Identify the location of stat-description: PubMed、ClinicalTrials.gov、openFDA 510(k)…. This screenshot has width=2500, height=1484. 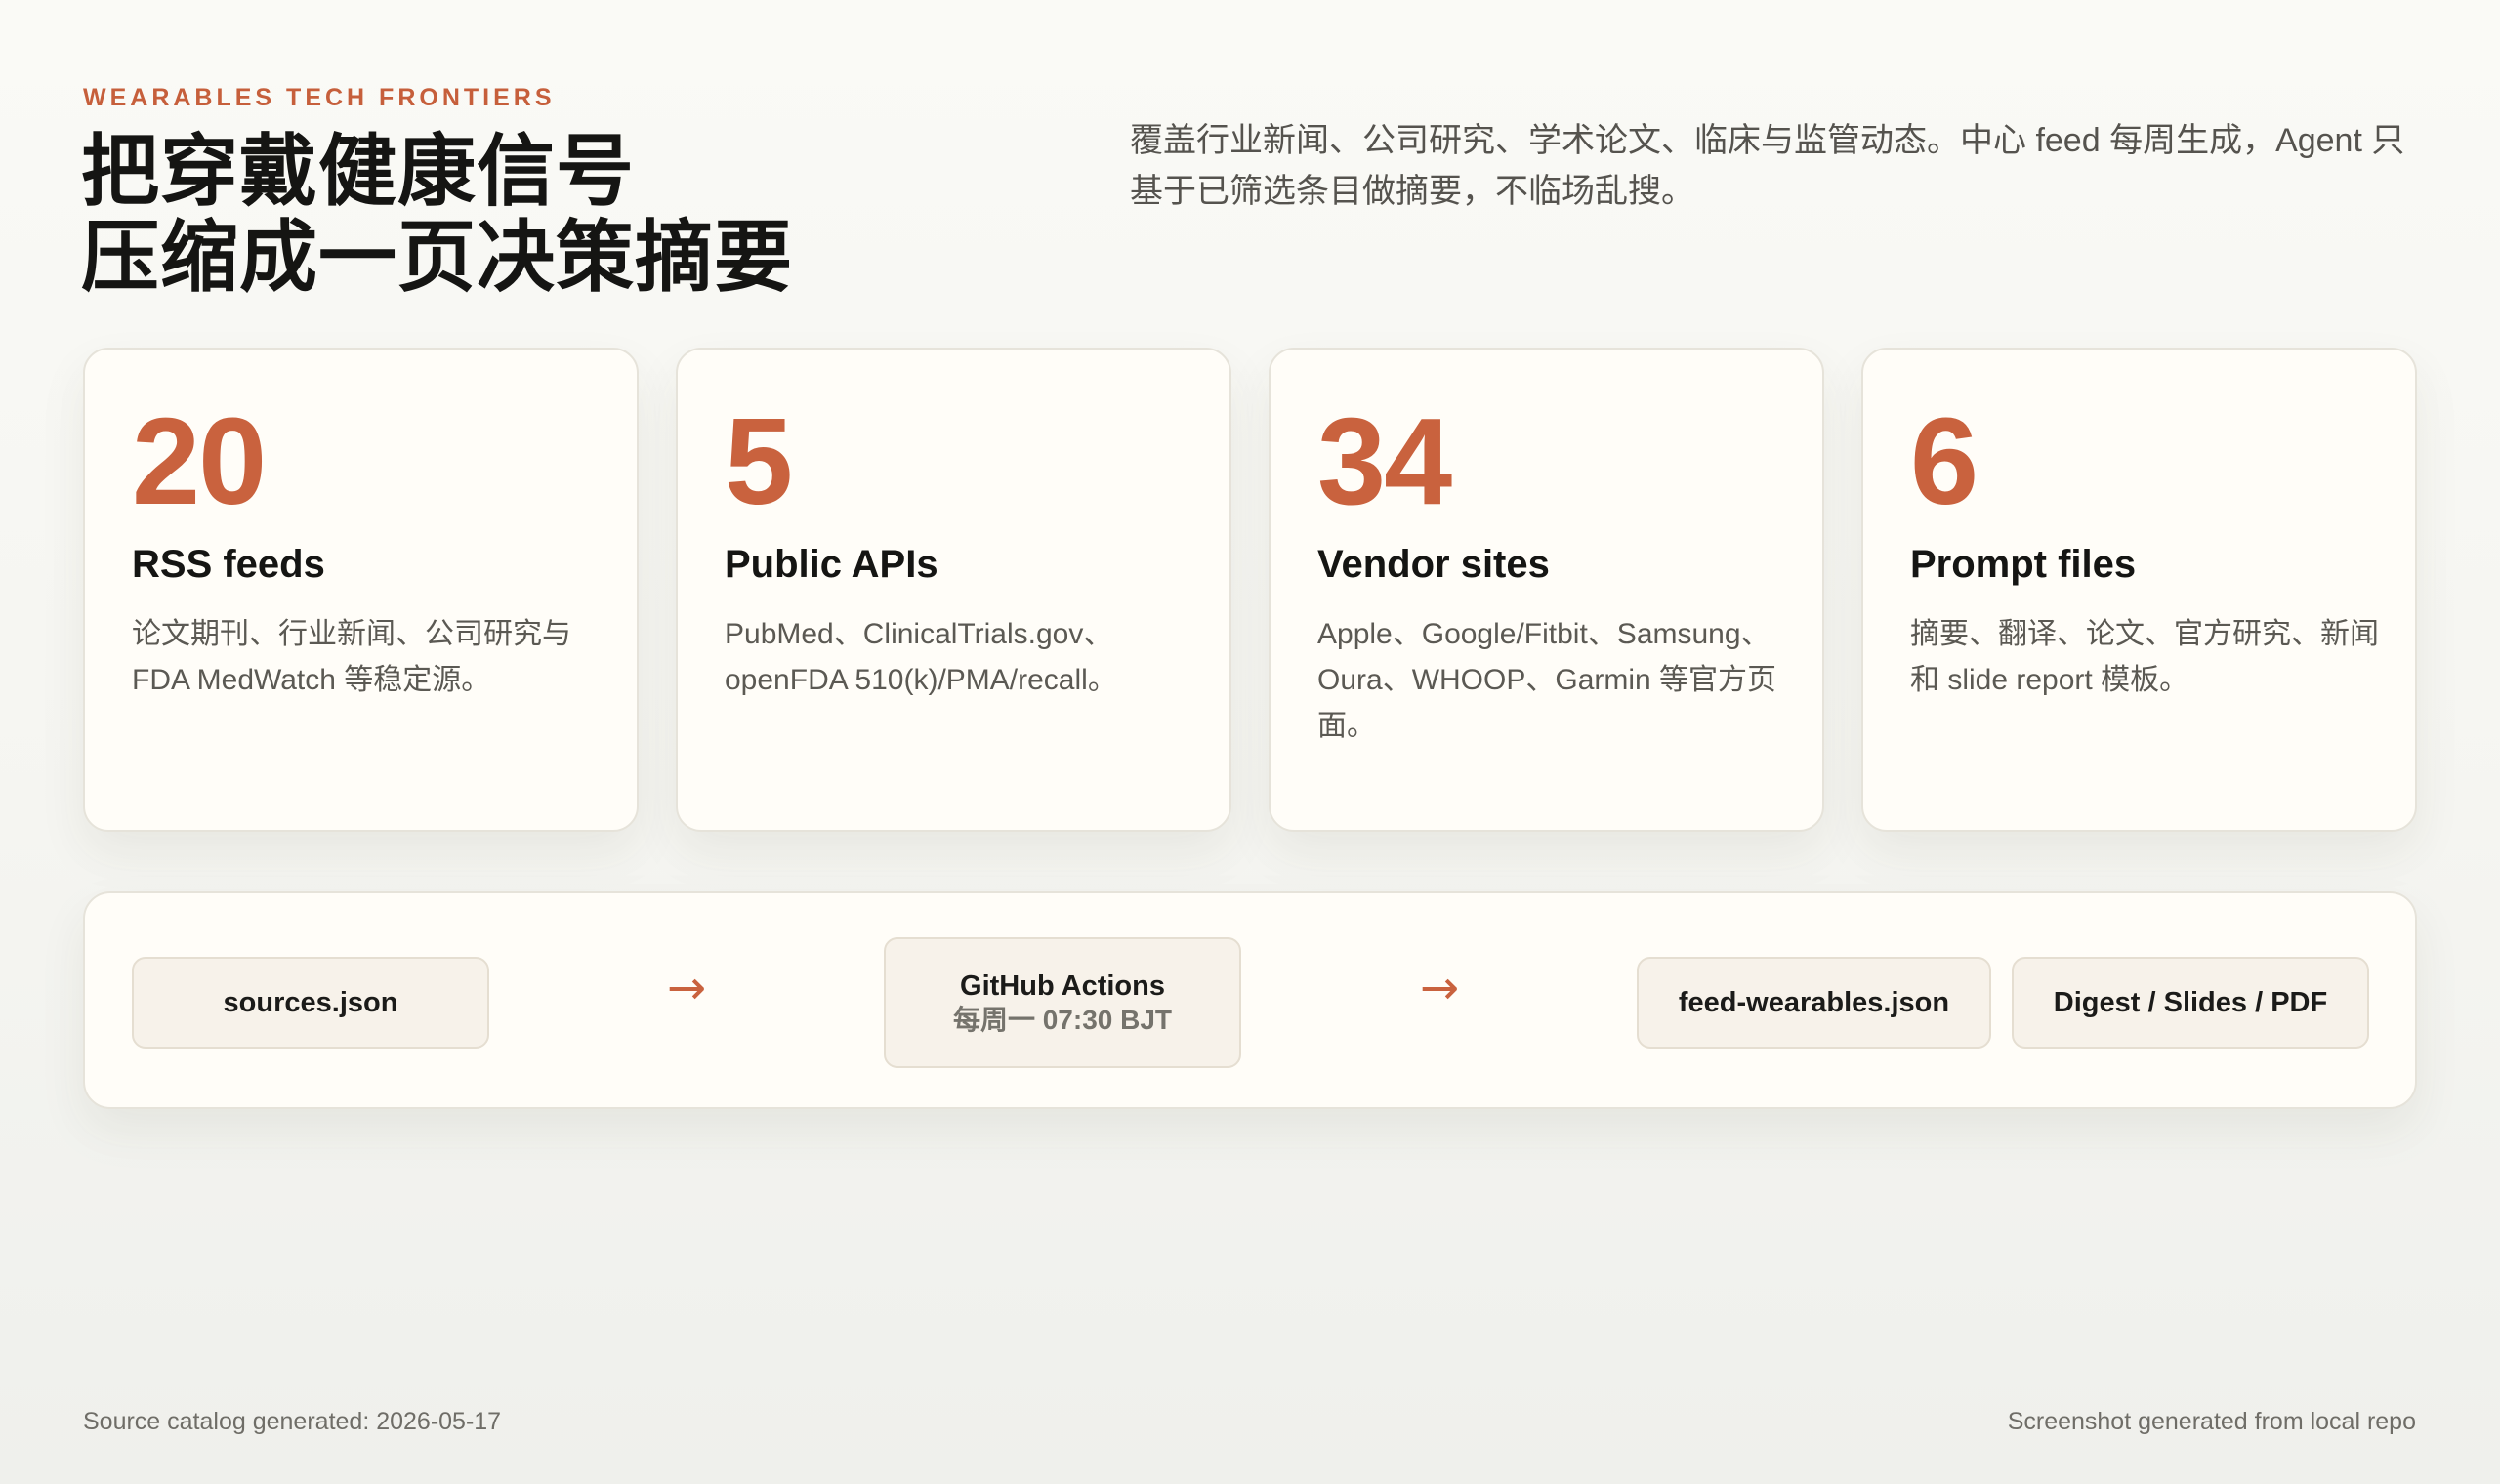
(921, 657).